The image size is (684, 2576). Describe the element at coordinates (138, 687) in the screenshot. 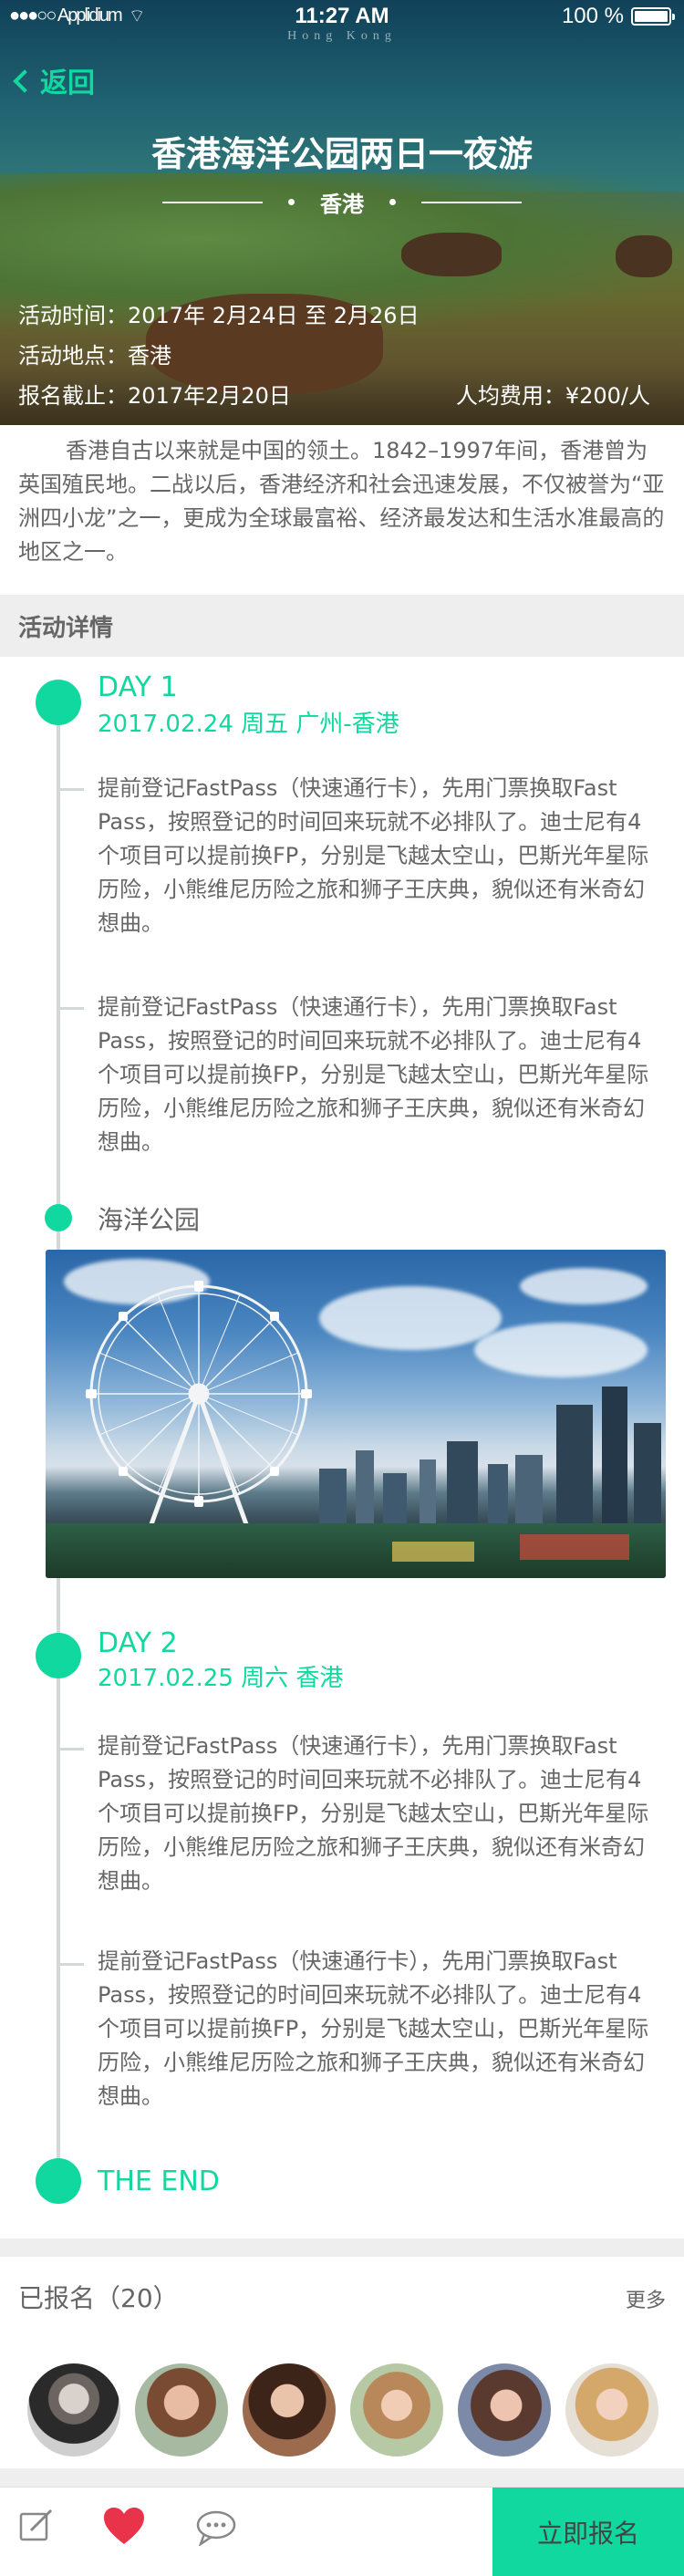

I see `day1-label: DAY 1` at that location.